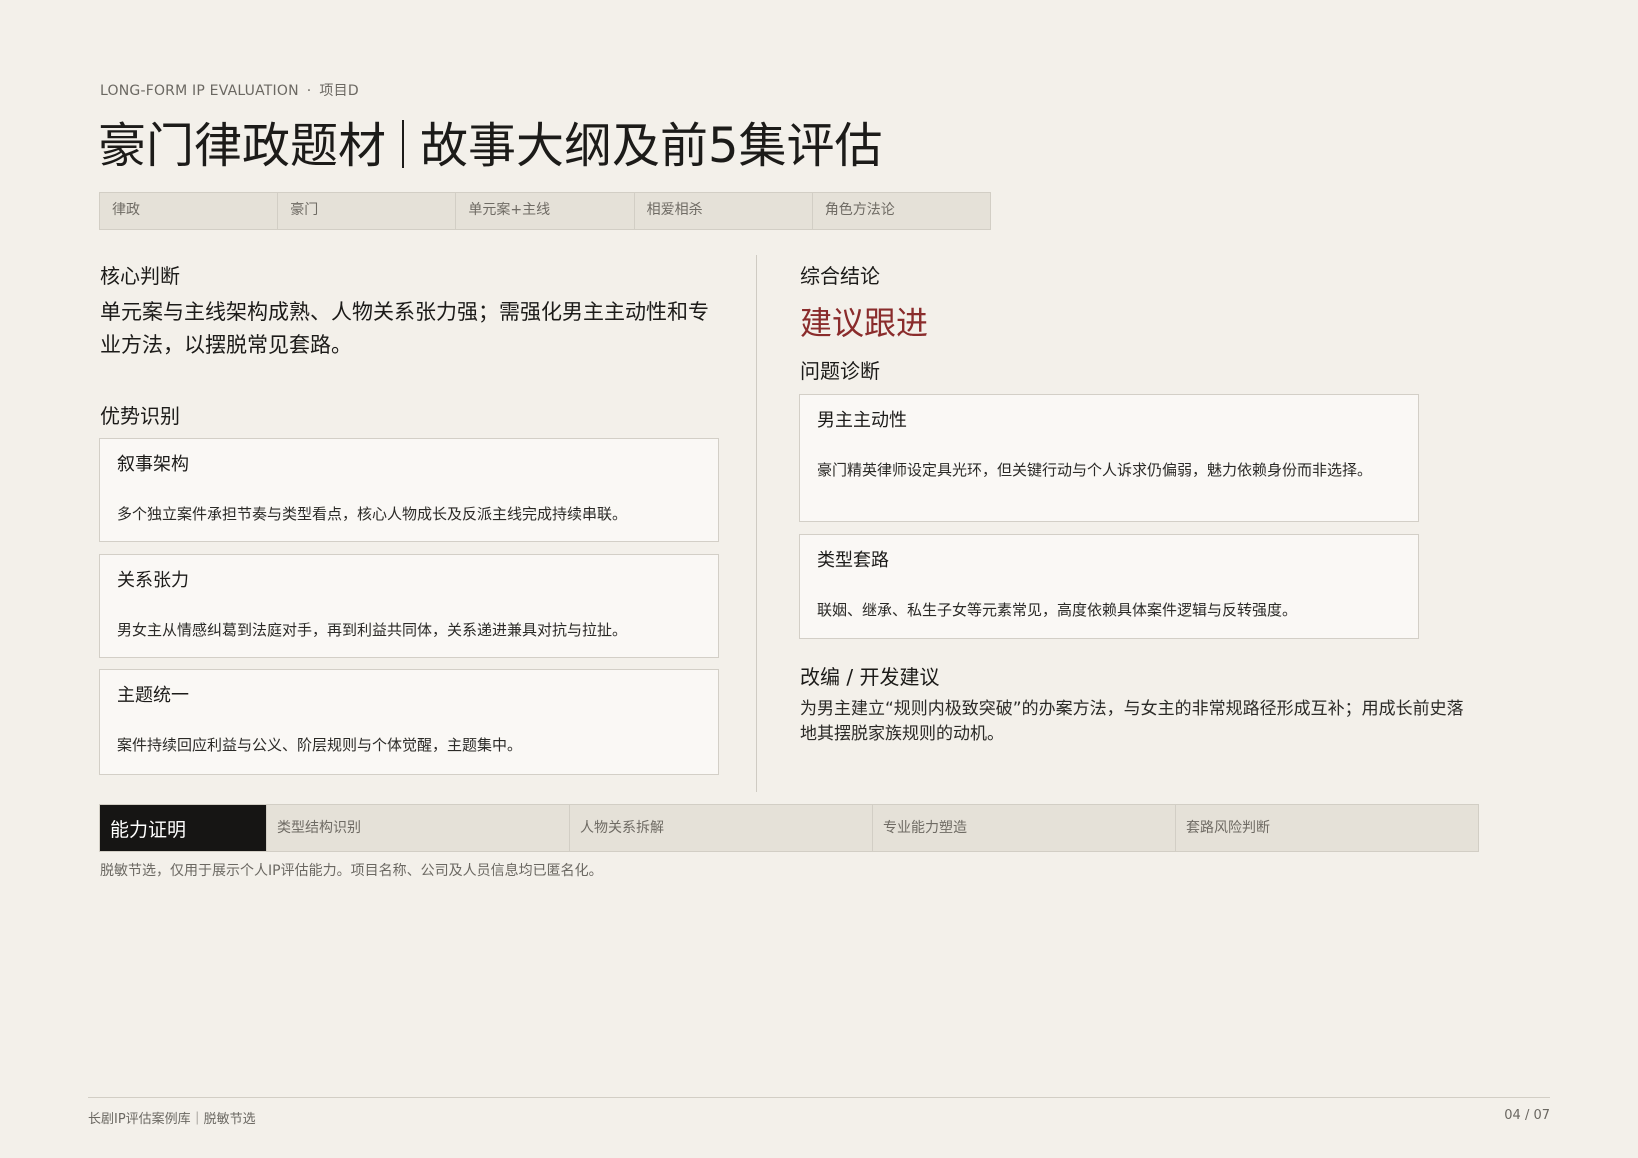 This screenshot has height=1158, width=1638. I want to click on strength-body: 多个独立案件承担节奏与类型看点，核心人物成长及反派主线完成持续串联。, so click(372, 514).